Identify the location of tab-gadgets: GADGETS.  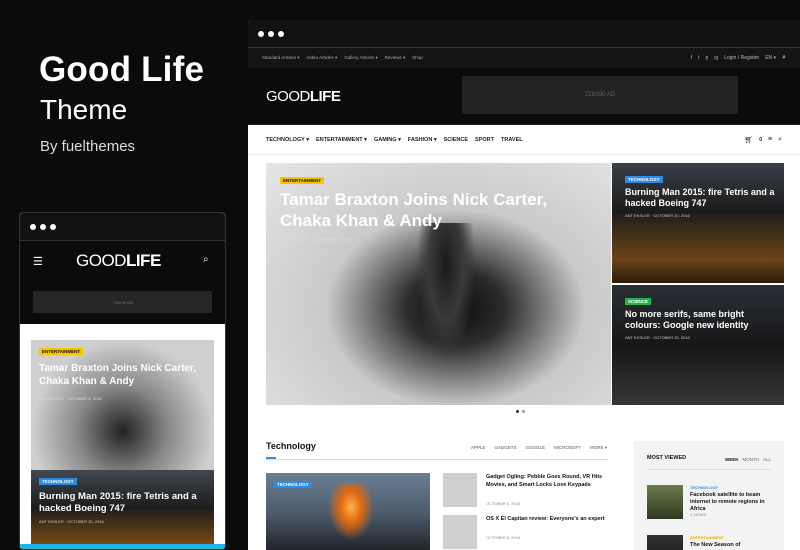
(506, 448).